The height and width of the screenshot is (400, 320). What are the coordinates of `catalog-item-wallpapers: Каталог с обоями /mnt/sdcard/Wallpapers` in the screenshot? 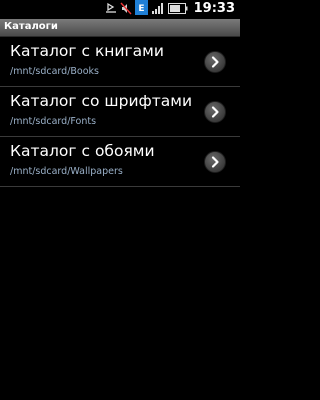 It's located at (120, 162).